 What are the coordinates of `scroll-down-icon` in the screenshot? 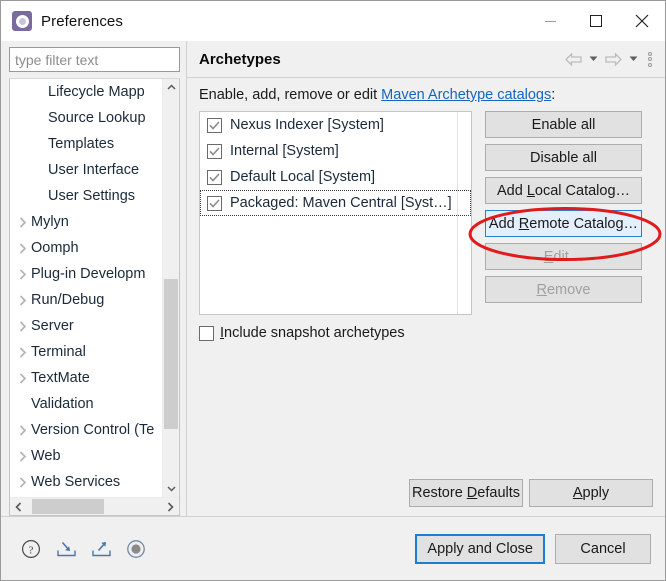 It's located at (171, 489).